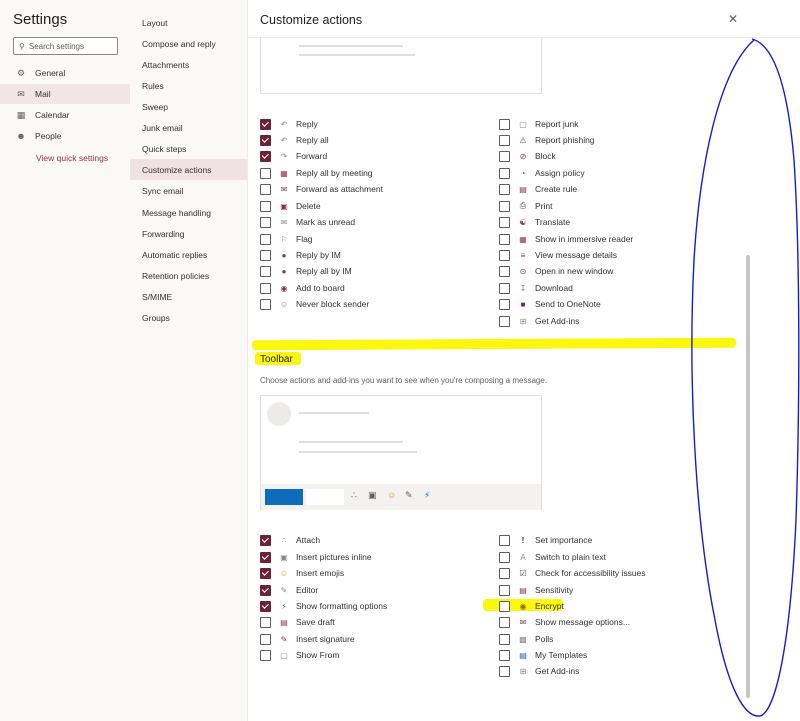  Describe the element at coordinates (572, 573) in the screenshot. I see `toolbar-check-accessibility: ☑ Check for accessibility issues` at that location.